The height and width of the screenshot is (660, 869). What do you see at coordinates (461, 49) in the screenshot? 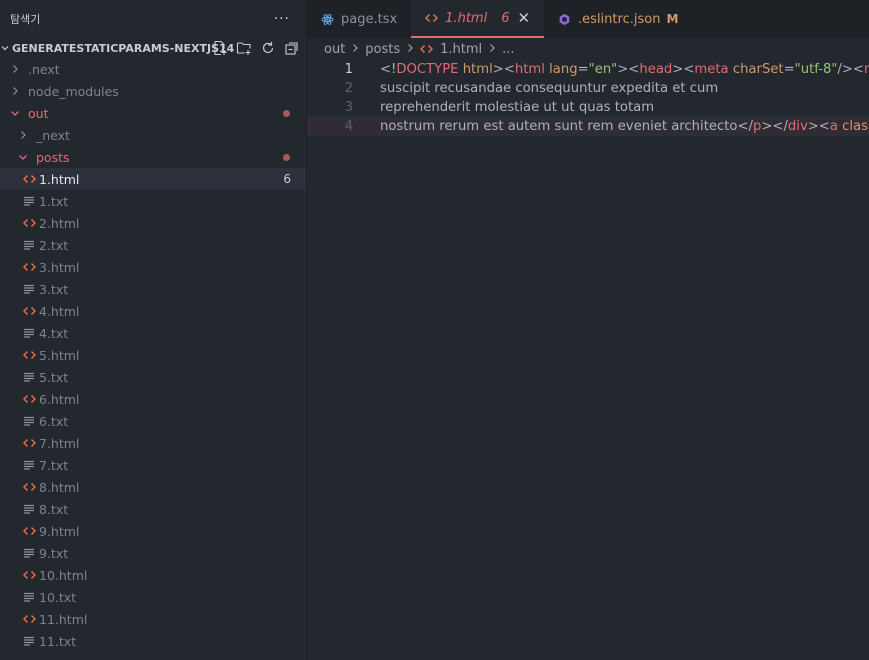
I see `breadcrumb-item-file: 1.html` at bounding box center [461, 49].